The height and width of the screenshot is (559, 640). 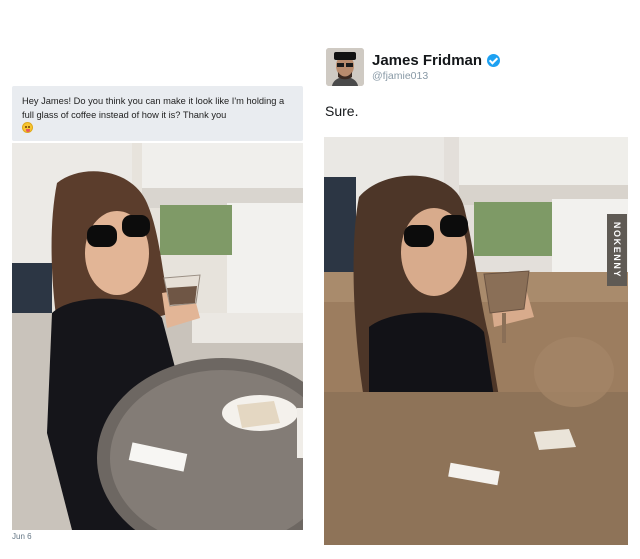 I want to click on profile-display-name: James Fridman, so click(x=427, y=60).